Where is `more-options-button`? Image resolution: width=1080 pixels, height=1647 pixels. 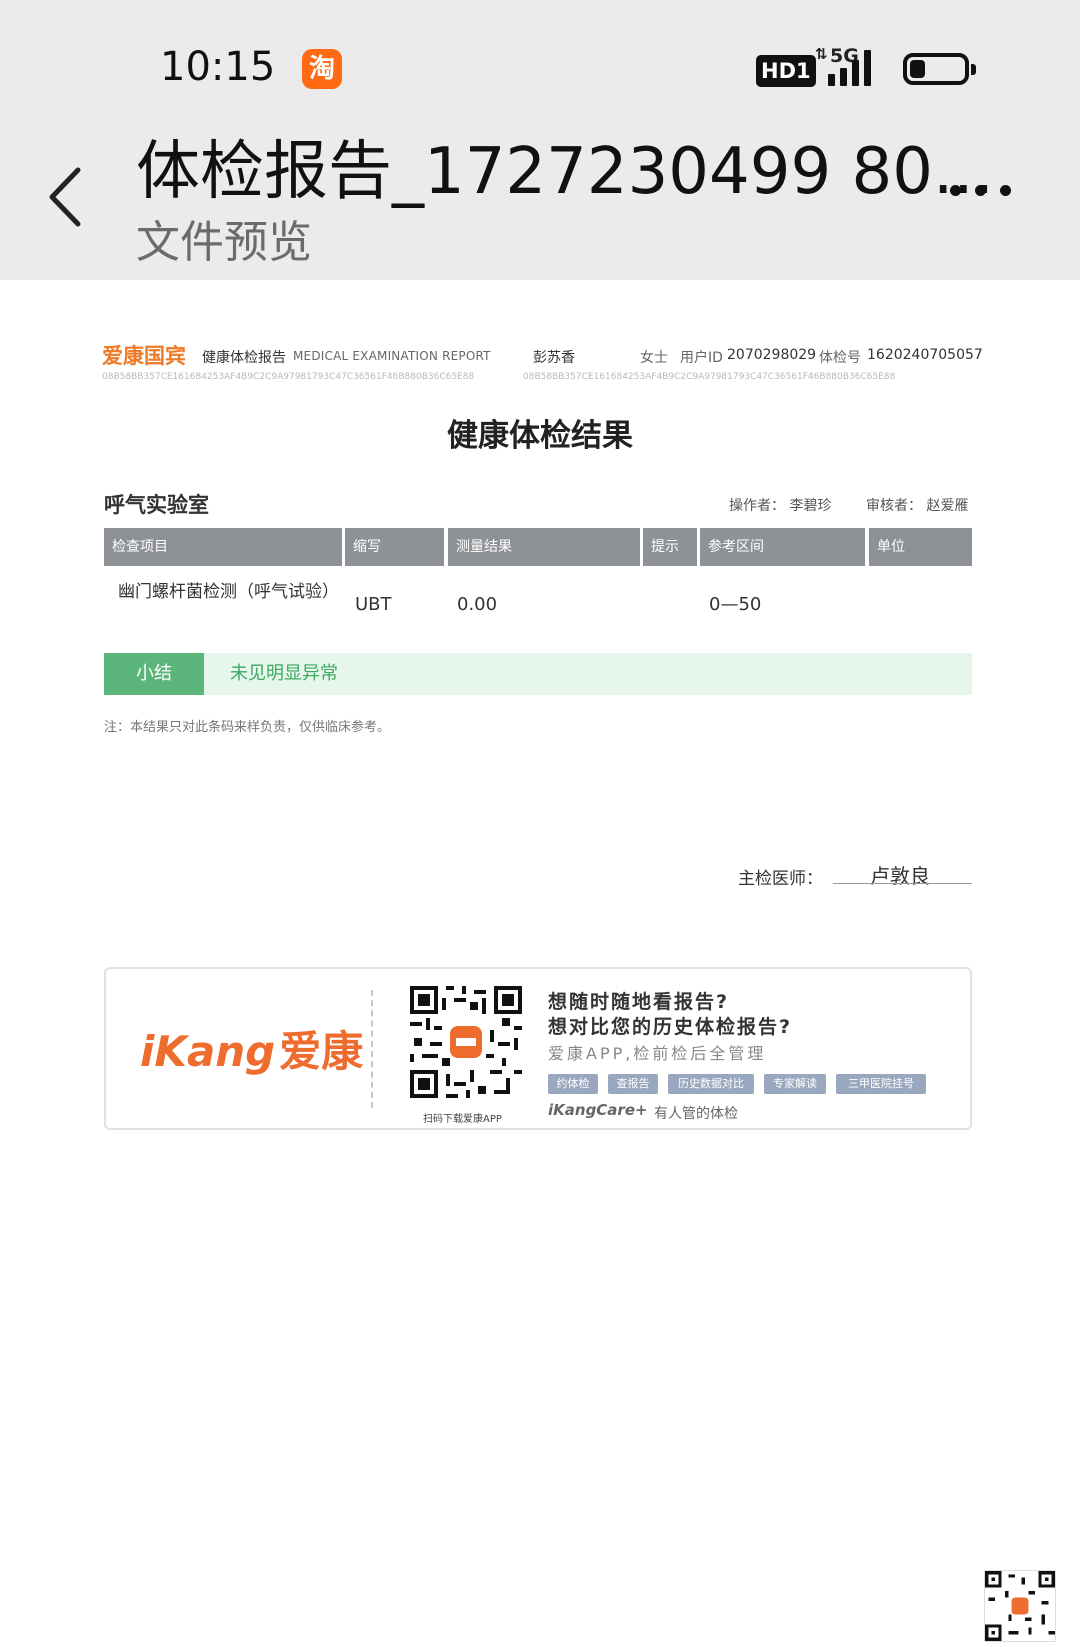
more-options-button is located at coordinates (984, 195).